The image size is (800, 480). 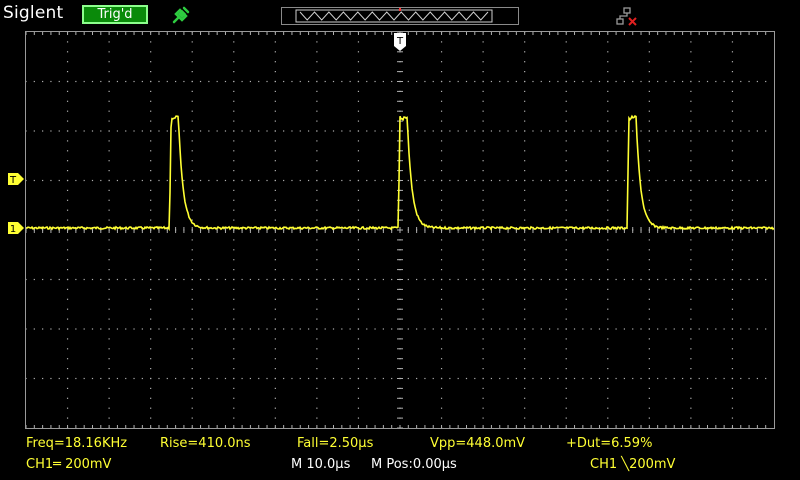 I want to click on channel1-ground-label: 1, so click(x=13, y=229).